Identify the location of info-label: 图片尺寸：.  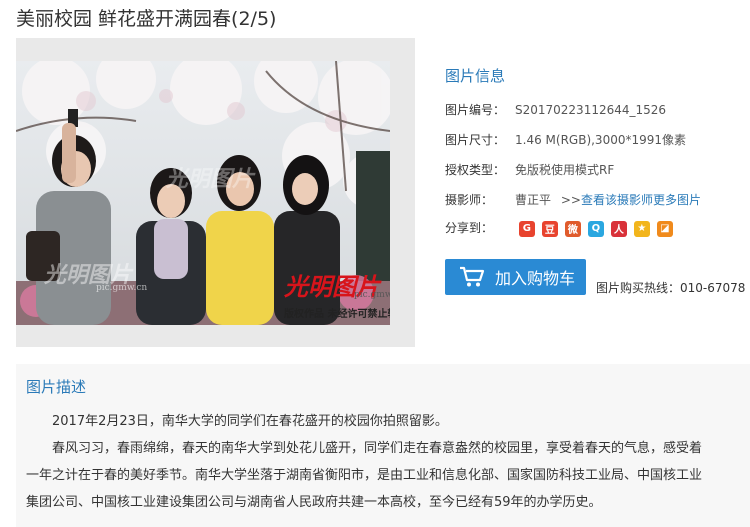
(475, 140).